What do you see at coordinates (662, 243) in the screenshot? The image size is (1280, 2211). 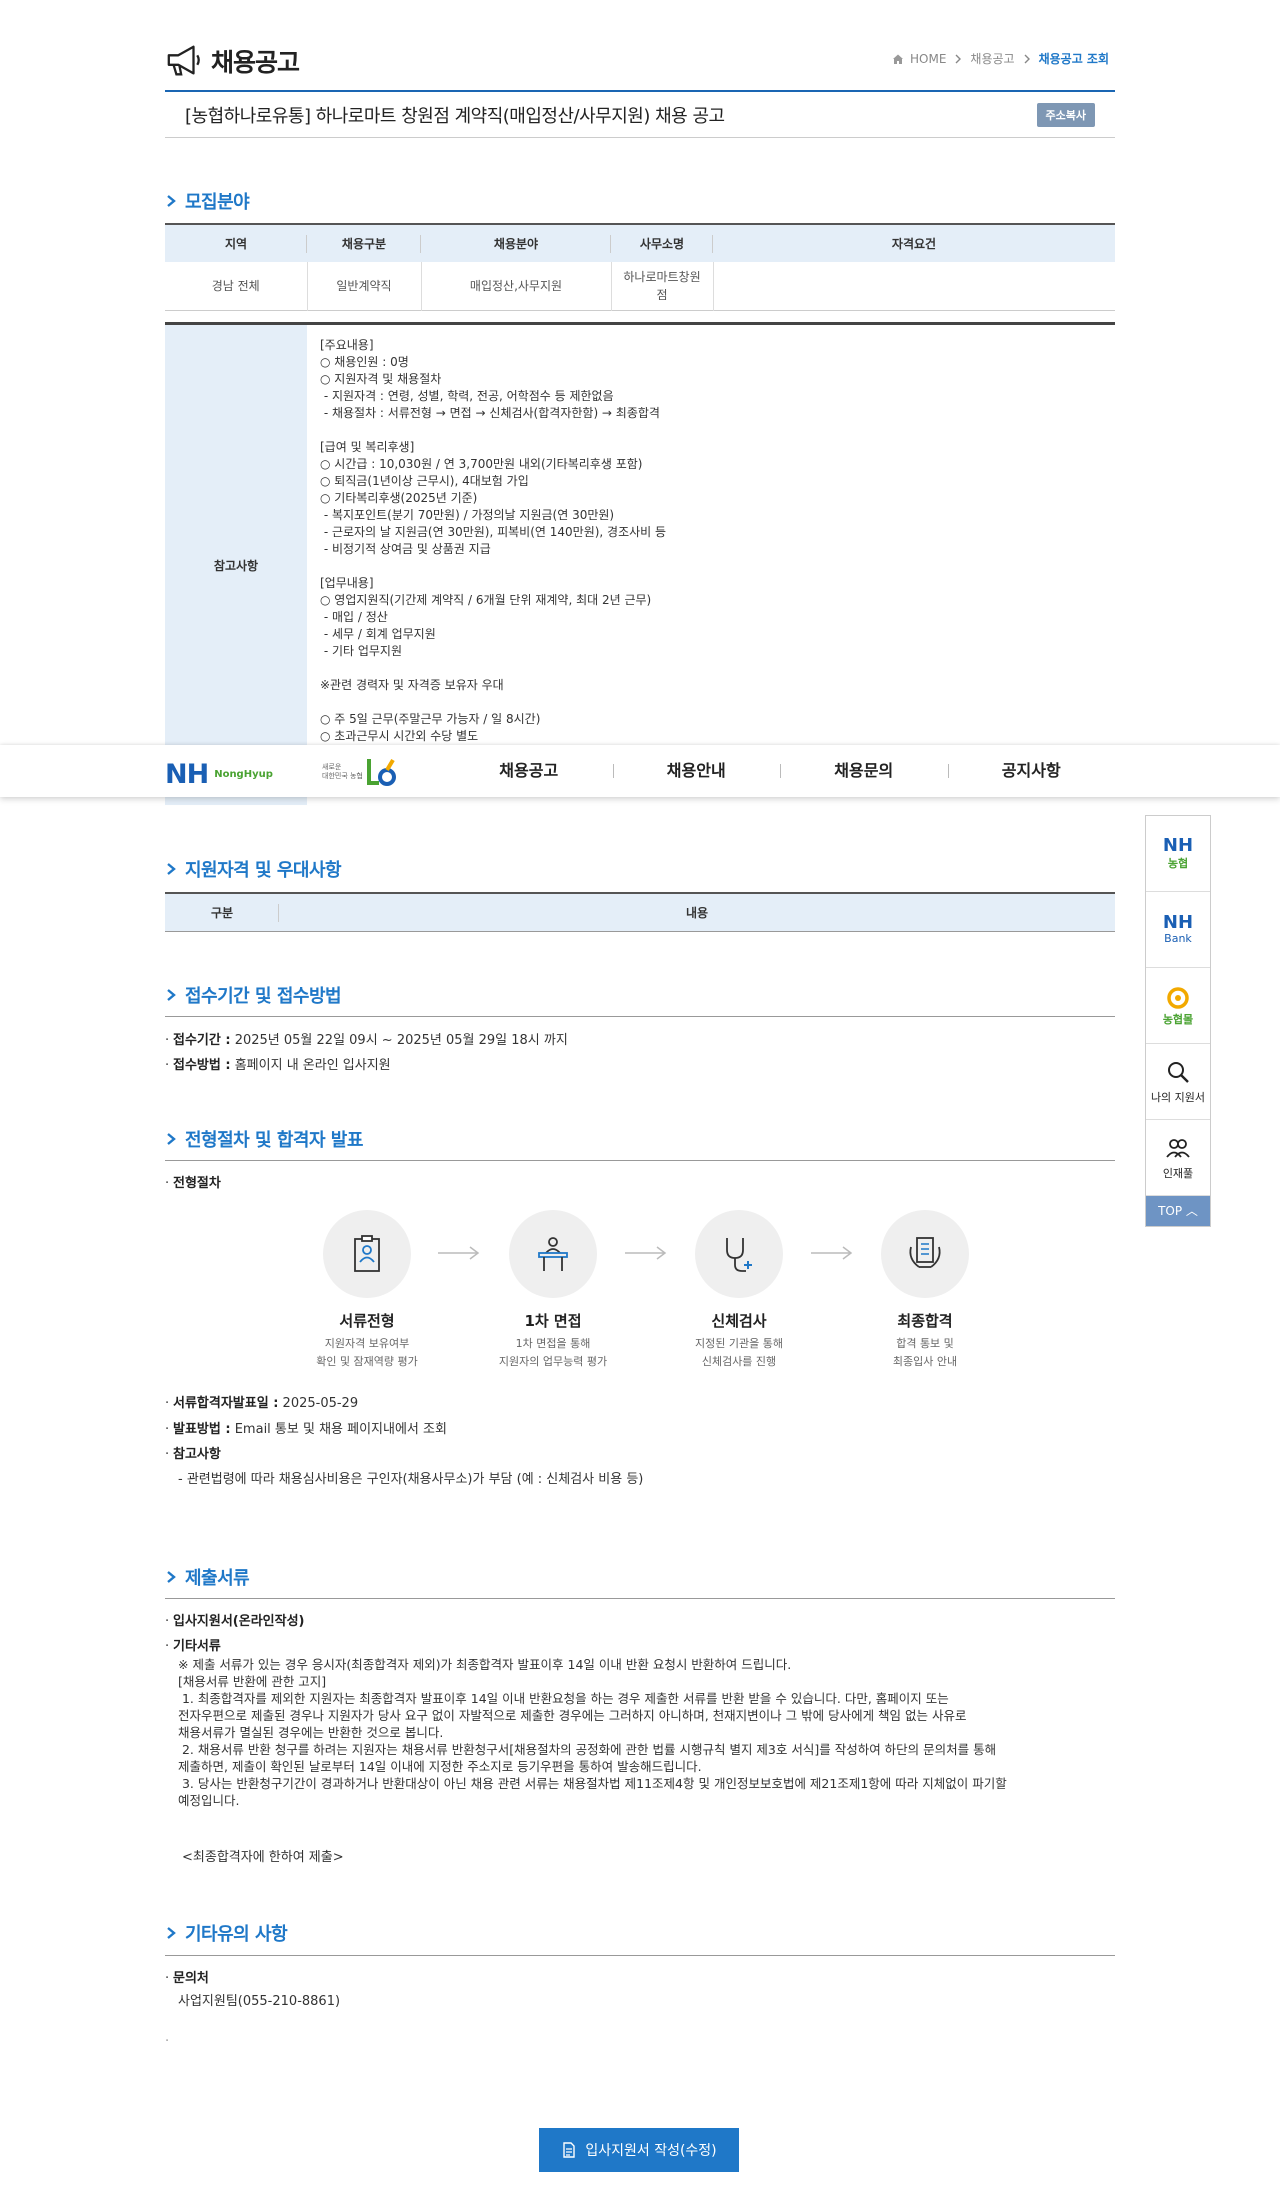 I see `col-office: 사무소명` at bounding box center [662, 243].